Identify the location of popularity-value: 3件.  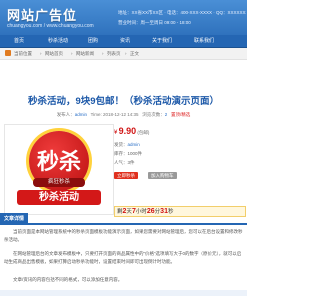
(131, 162).